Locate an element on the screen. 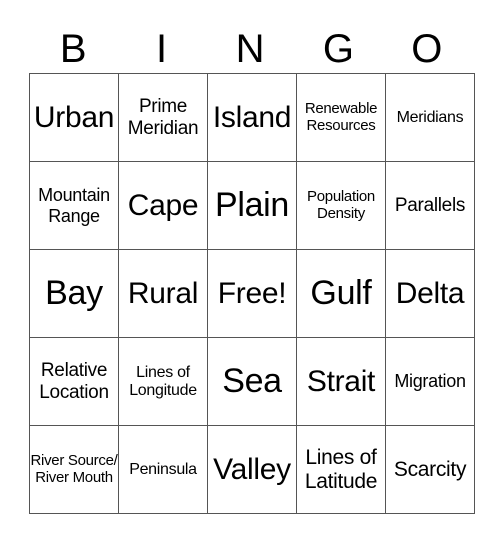 This screenshot has height=544, width=500. bingo-row: Bay Rural Free! Gulf Delta is located at coordinates (252, 293).